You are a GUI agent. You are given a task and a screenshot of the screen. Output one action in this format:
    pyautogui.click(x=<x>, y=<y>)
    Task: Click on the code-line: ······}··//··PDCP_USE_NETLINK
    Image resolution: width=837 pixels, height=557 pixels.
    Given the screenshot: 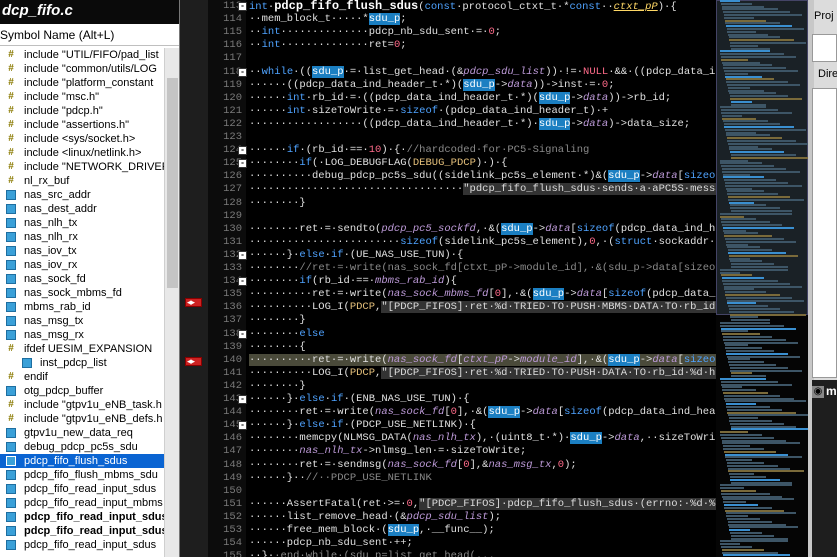 What is the action you would take?
    pyautogui.click(x=482, y=478)
    